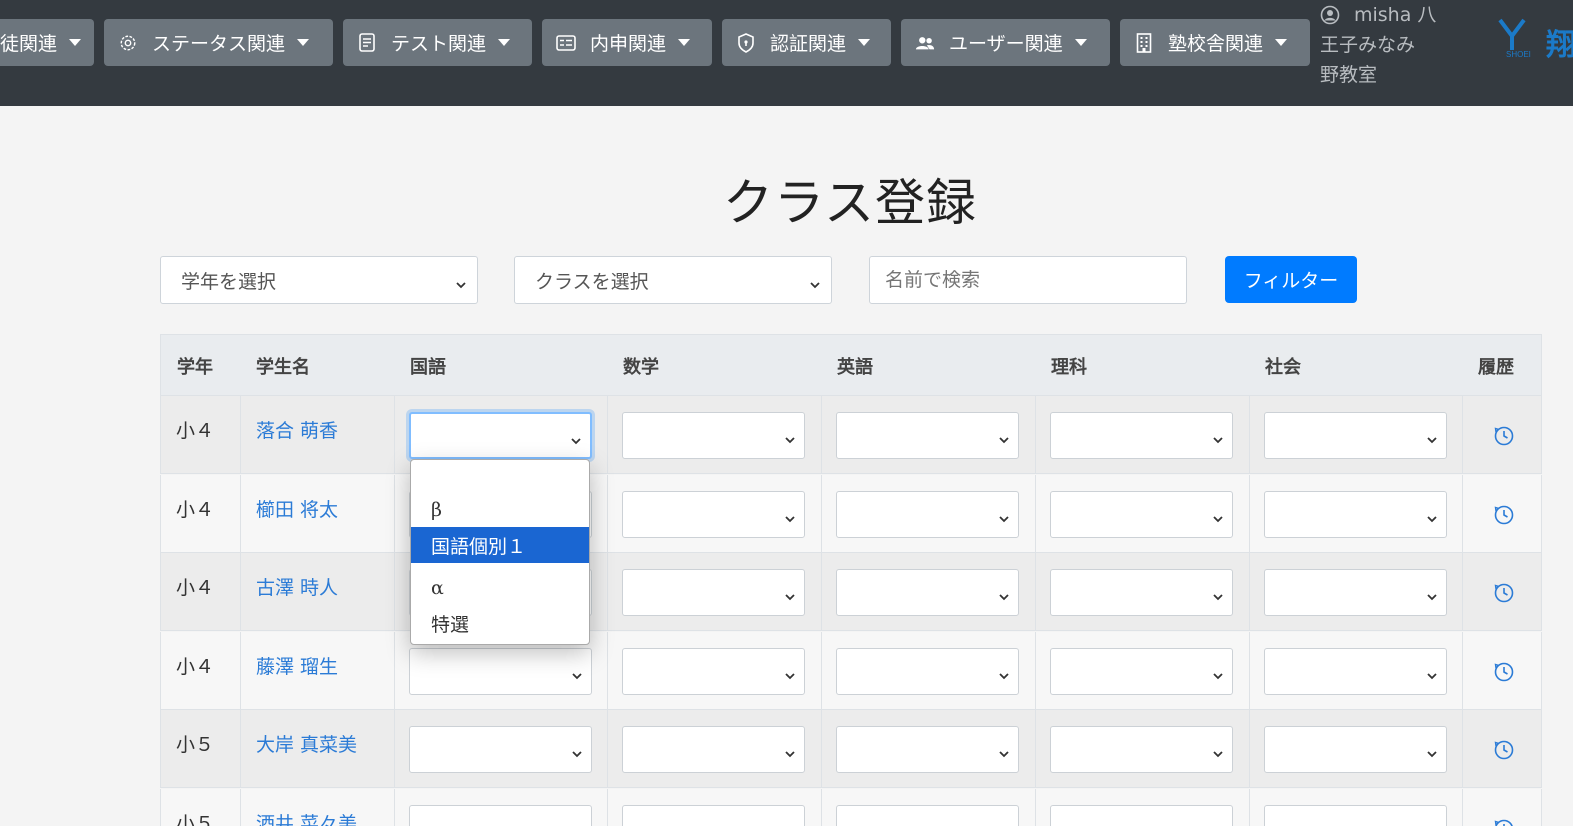  What do you see at coordinates (1368, 45) in the screenshot?
I see `user-school-line1: 王子みなみ` at bounding box center [1368, 45].